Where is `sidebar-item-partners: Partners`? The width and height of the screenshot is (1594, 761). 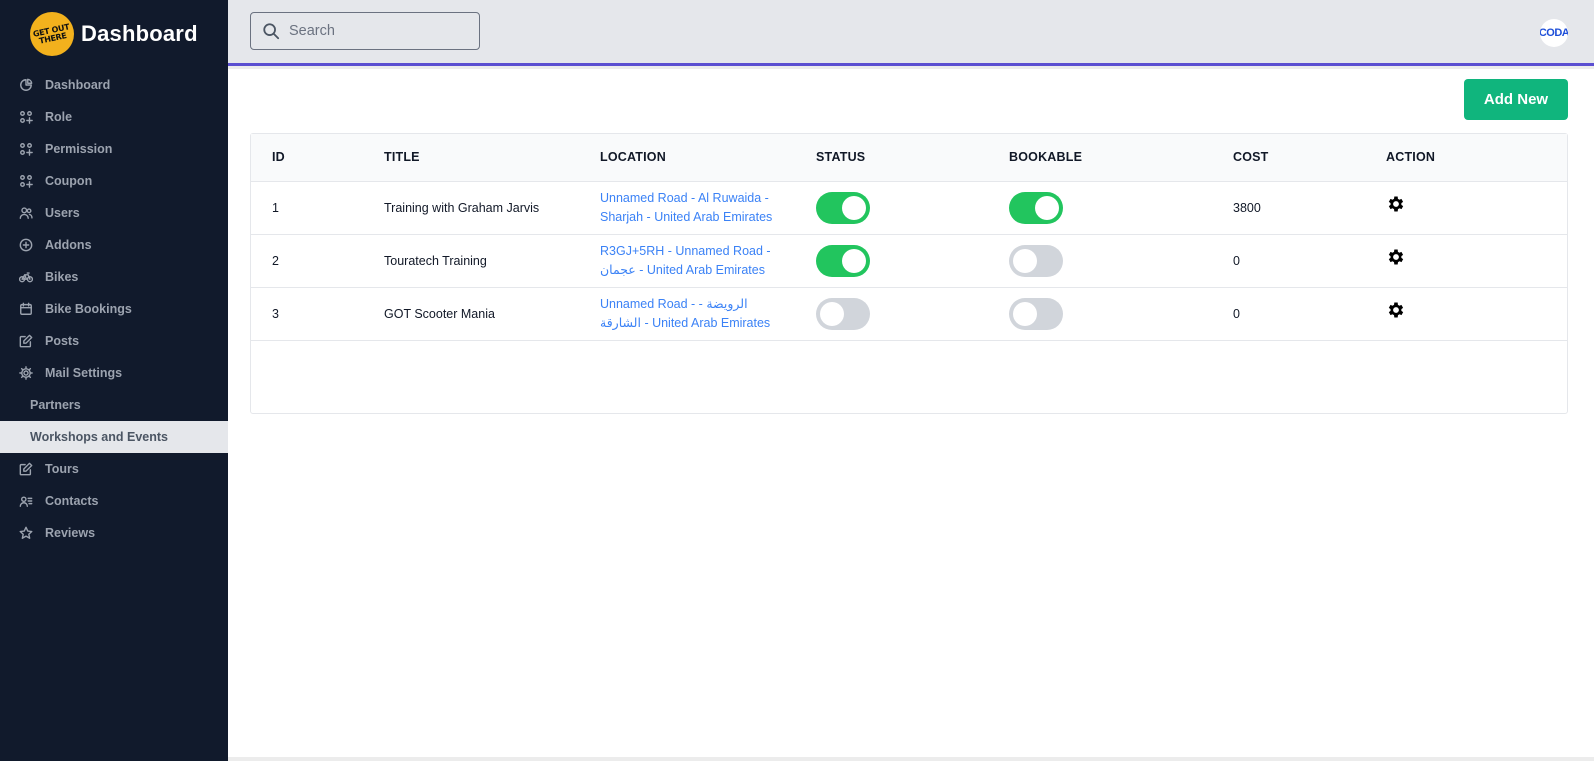
sidebar-item-partners: Partners is located at coordinates (114, 405).